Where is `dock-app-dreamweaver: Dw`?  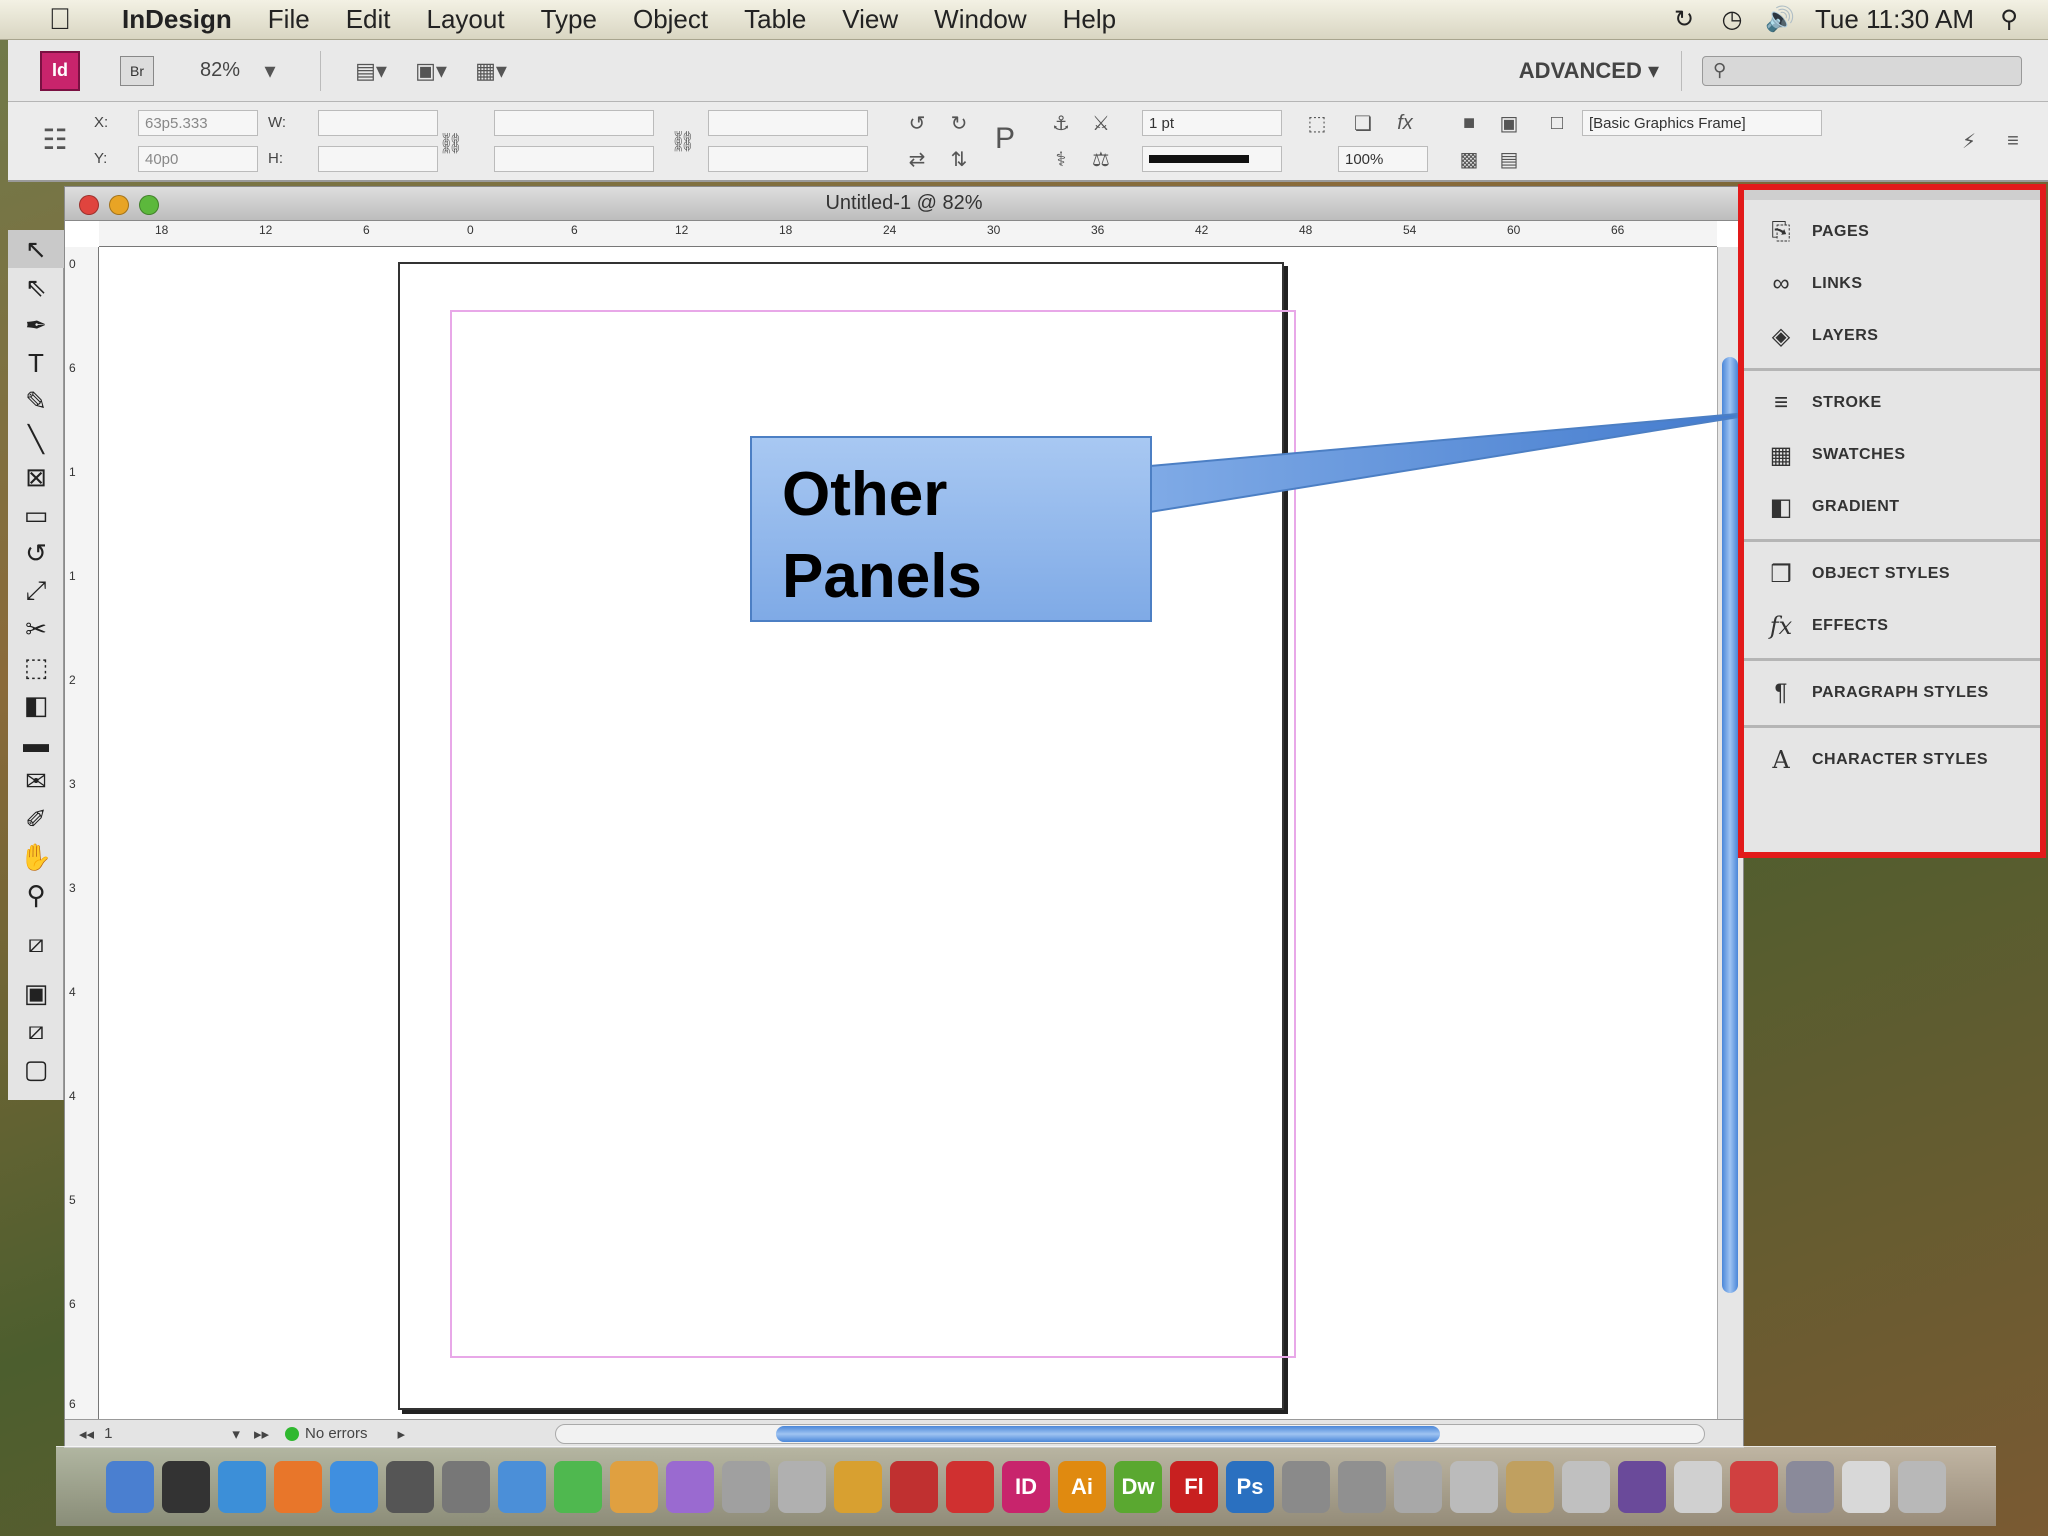 dock-app-dreamweaver: Dw is located at coordinates (1138, 1486).